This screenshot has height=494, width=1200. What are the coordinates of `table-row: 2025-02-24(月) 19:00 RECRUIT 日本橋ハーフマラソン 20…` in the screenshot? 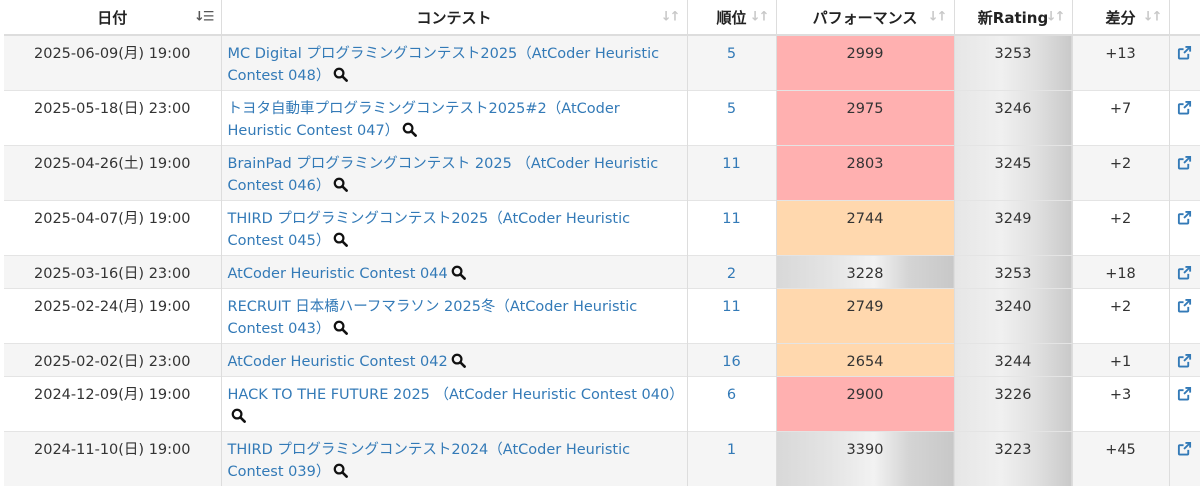 It's located at (602, 315).